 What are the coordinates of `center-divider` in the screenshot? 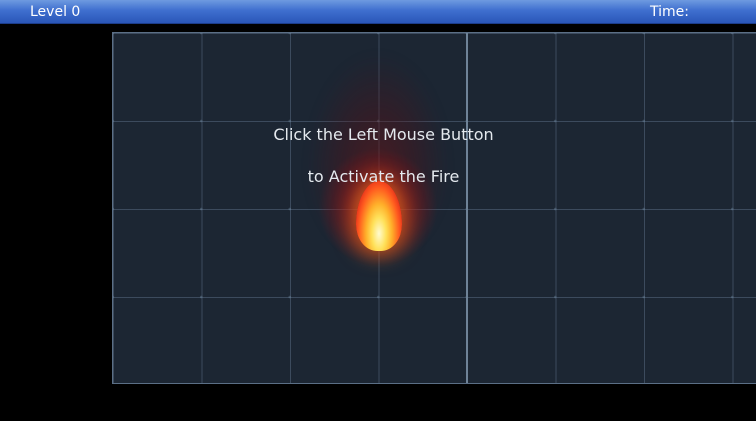 It's located at (467, 208).